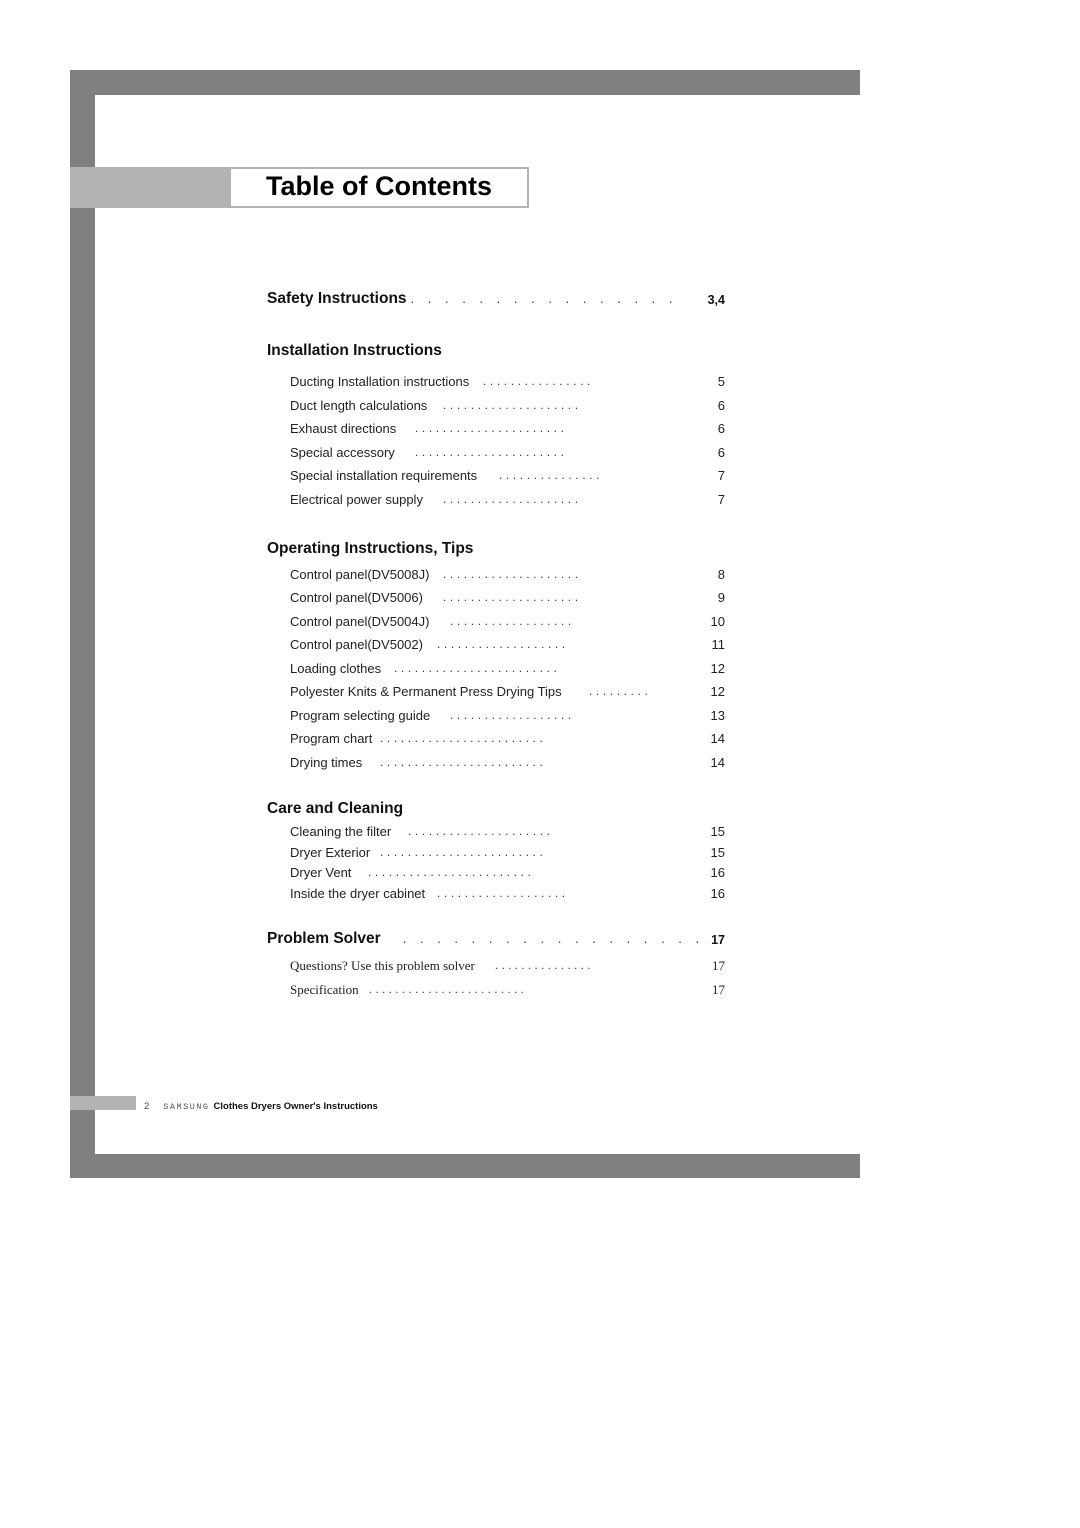 Image resolution: width=1080 pixels, height=1528 pixels. Describe the element at coordinates (150, 187) in the screenshot. I see `title-accent-band` at that location.